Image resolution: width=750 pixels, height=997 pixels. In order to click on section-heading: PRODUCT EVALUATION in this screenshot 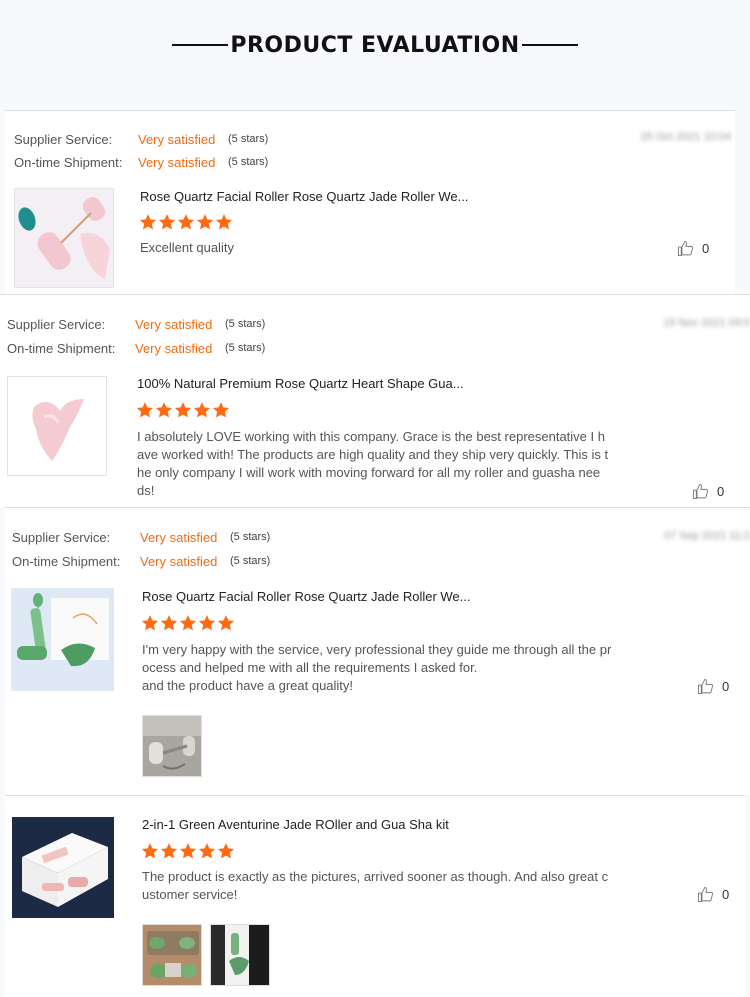, I will do `click(375, 45)`.